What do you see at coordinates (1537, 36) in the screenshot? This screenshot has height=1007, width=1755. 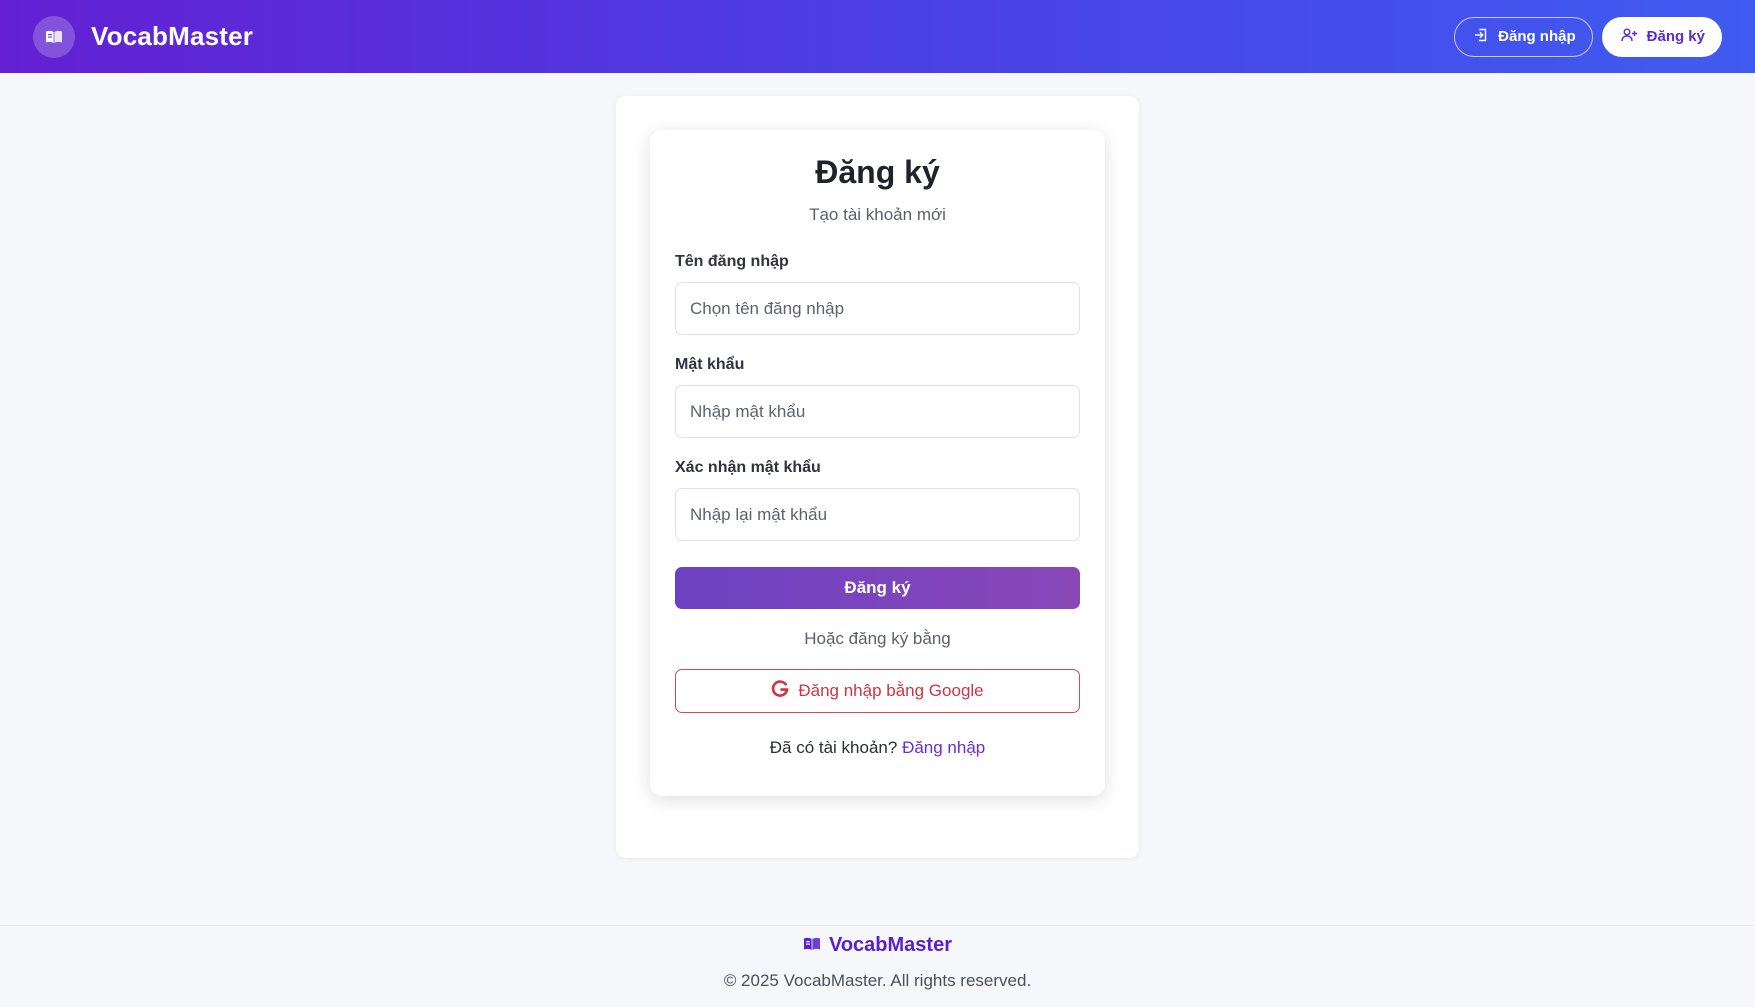 I see `login-nav-label: Đăng nhập` at bounding box center [1537, 36].